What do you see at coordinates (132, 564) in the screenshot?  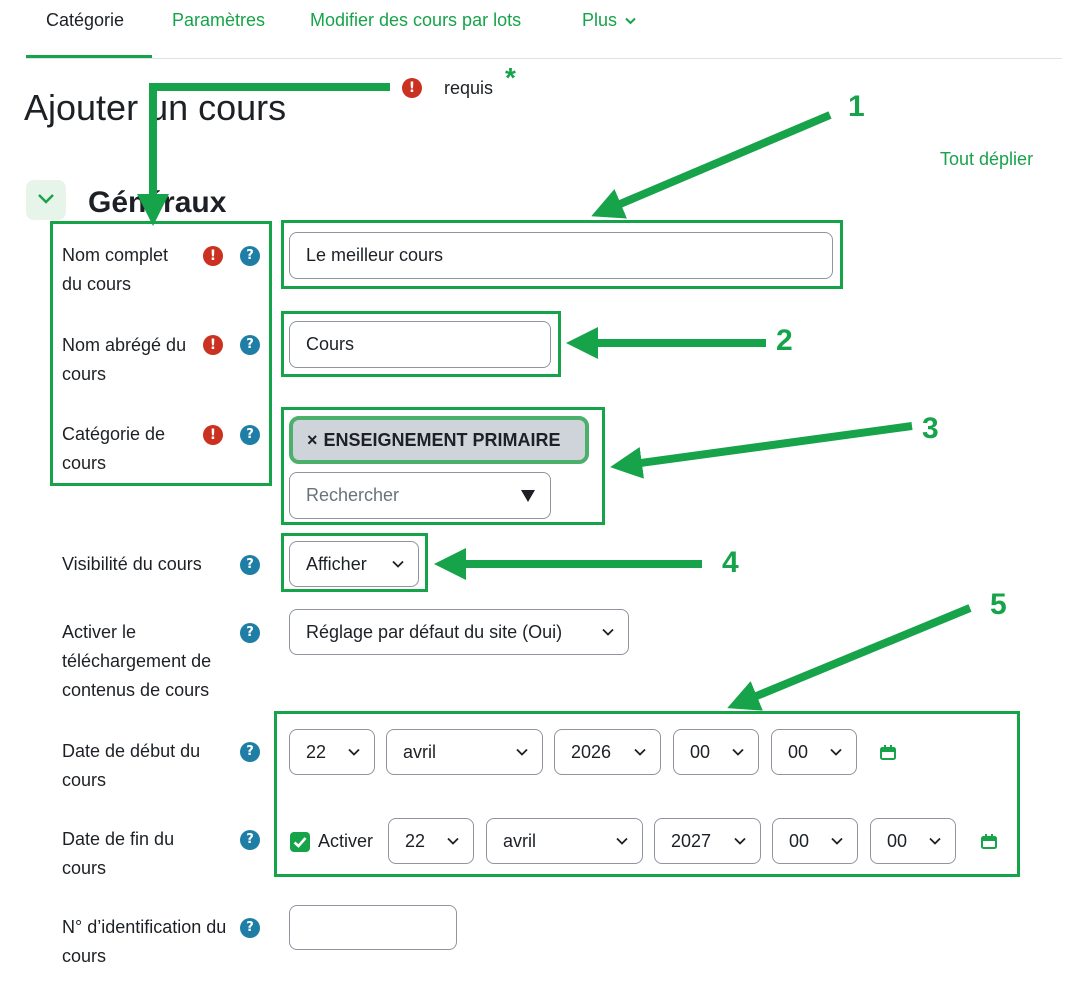 I see `visibility-label: Visibilité du cours` at bounding box center [132, 564].